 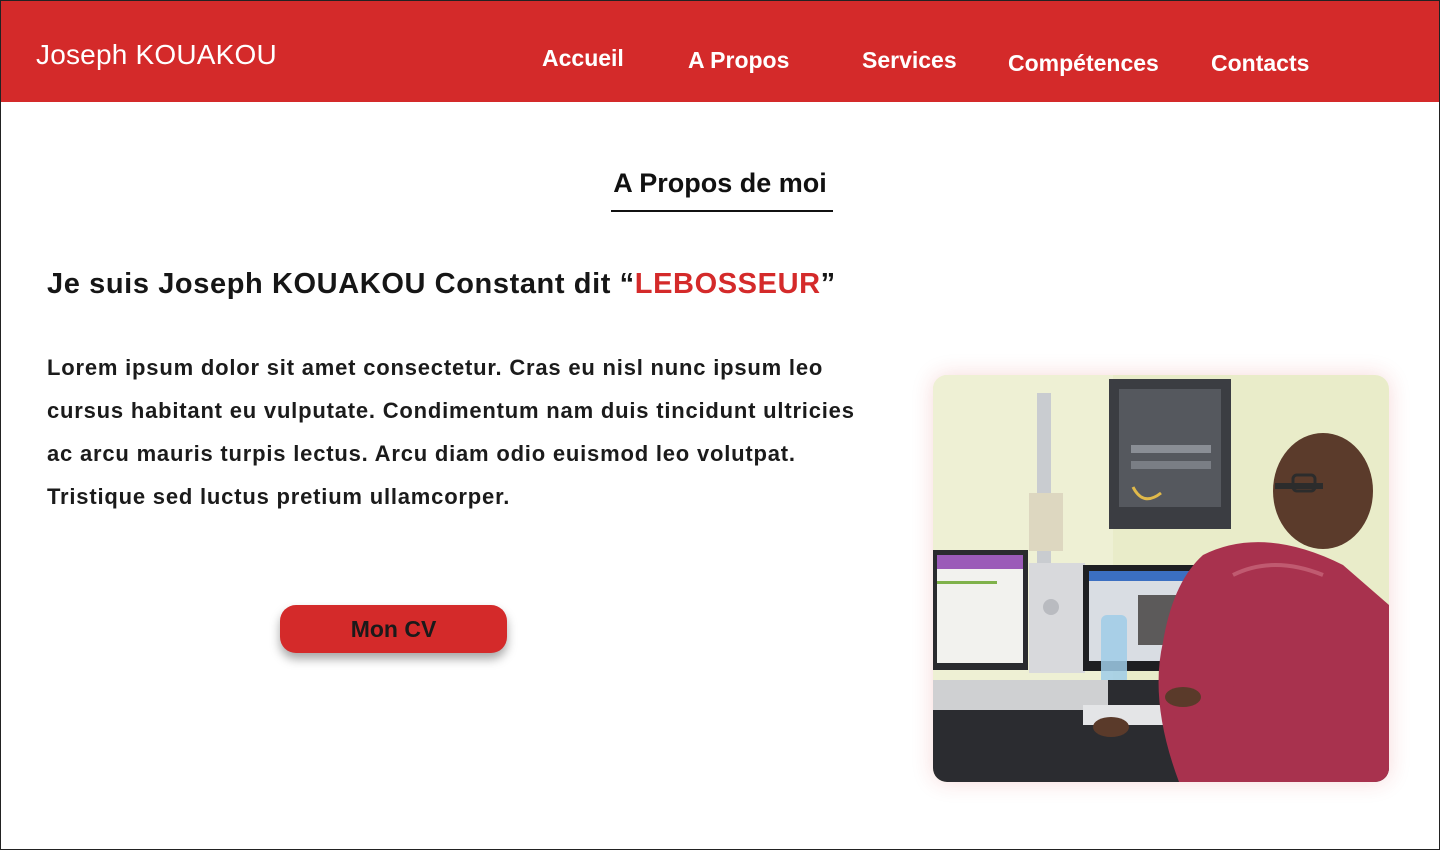 I want to click on nav-link-contacts: Contacts, so click(x=1260, y=63).